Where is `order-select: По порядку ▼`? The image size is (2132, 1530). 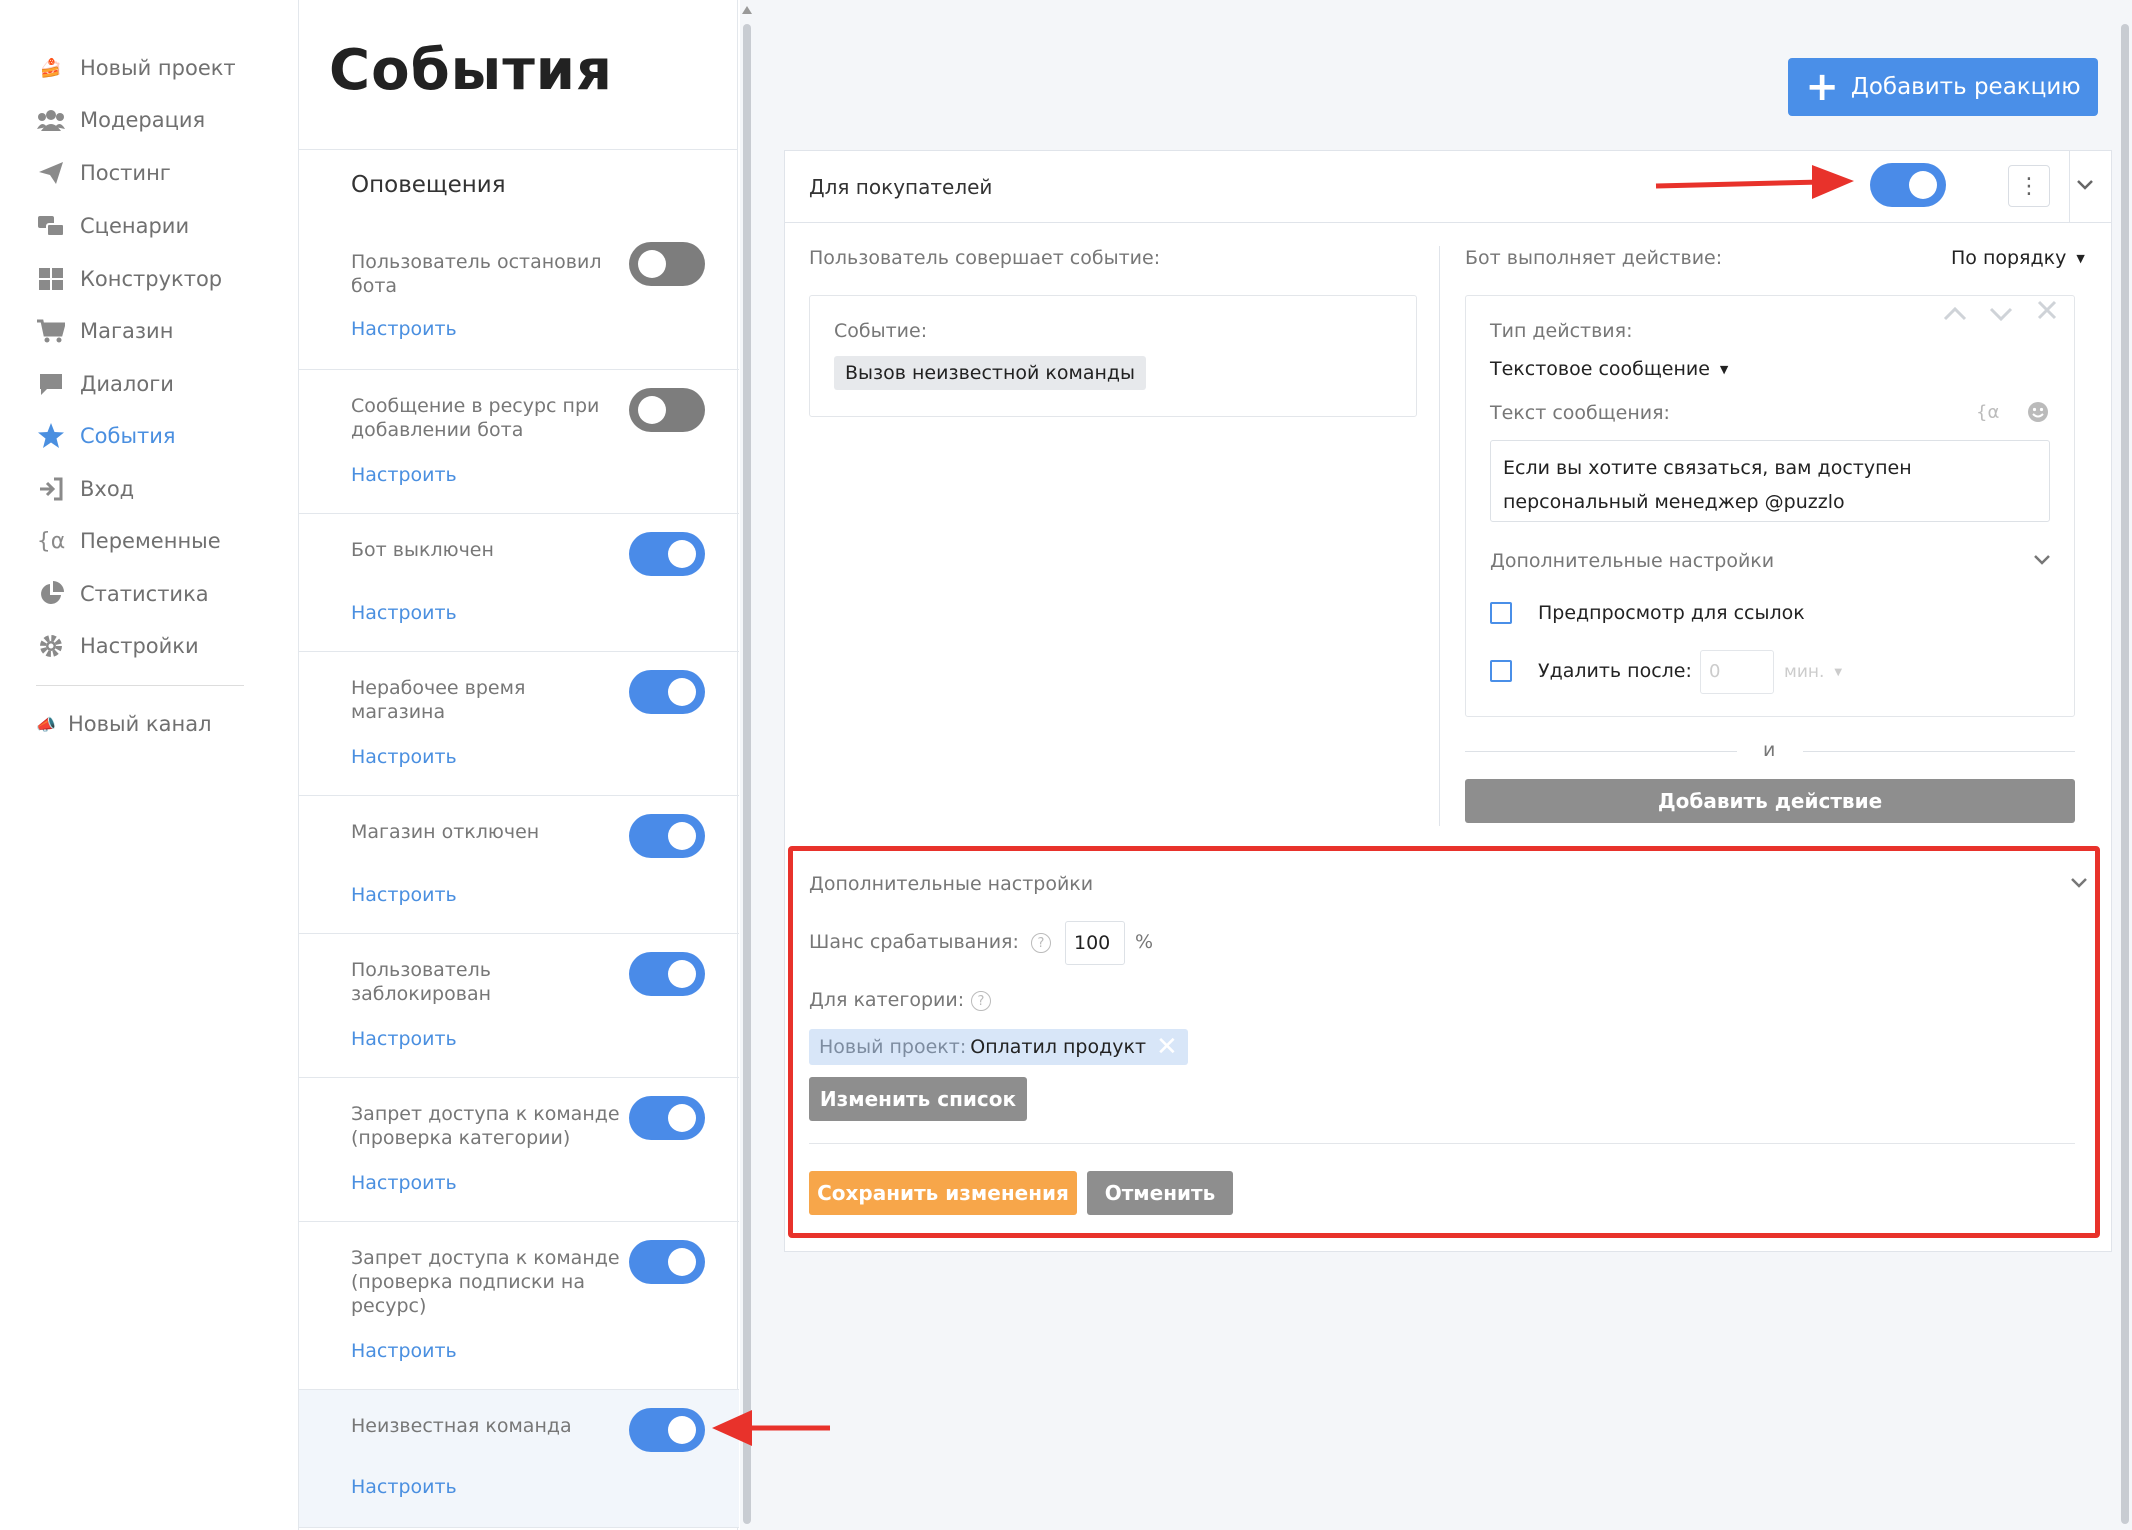 order-select: По порядку ▼ is located at coordinates (2018, 258).